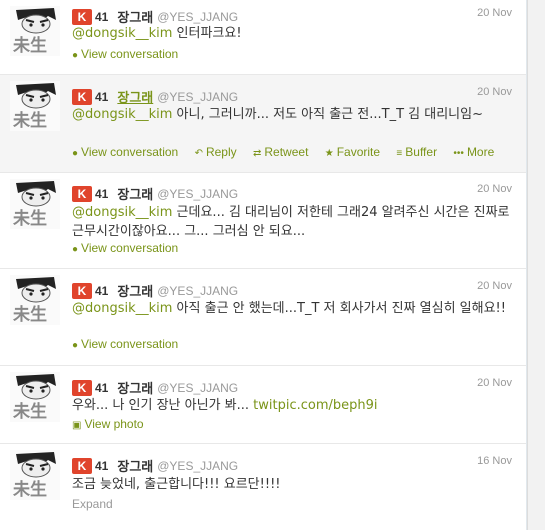  Describe the element at coordinates (221, 152) in the screenshot. I see `reply-label: Reply` at that location.